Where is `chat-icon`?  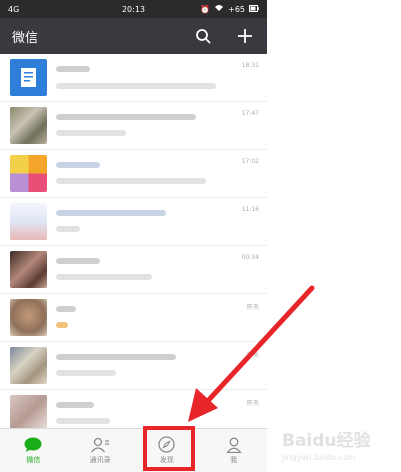
chat-icon is located at coordinates (33, 444).